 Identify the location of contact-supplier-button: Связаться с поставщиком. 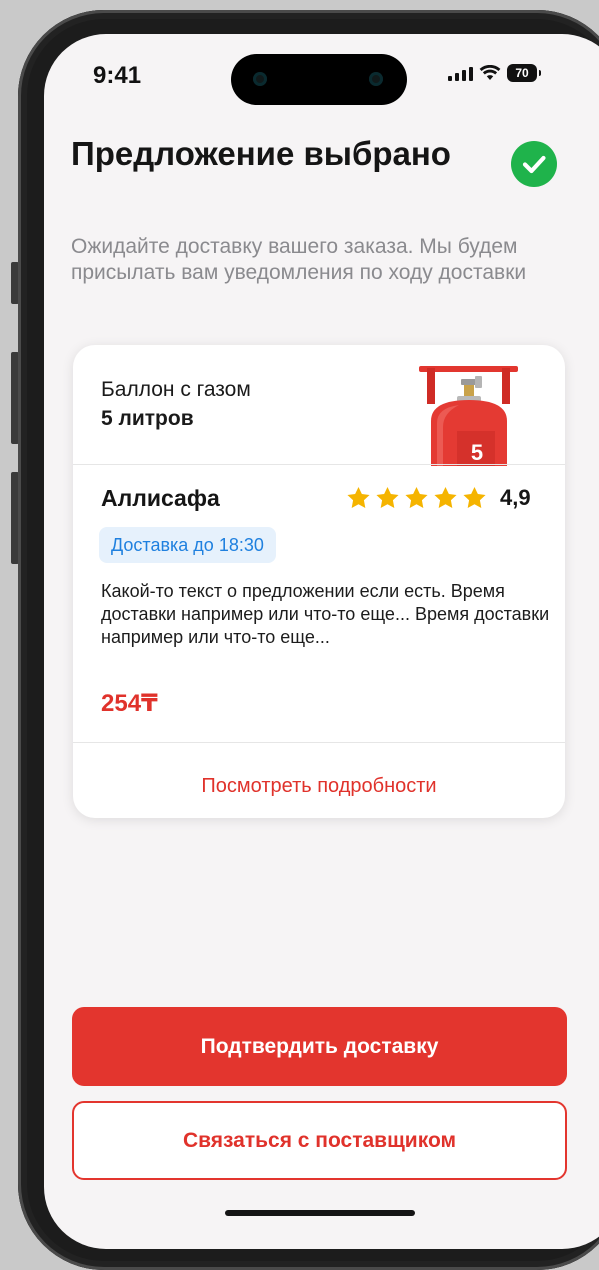
(319, 1140).